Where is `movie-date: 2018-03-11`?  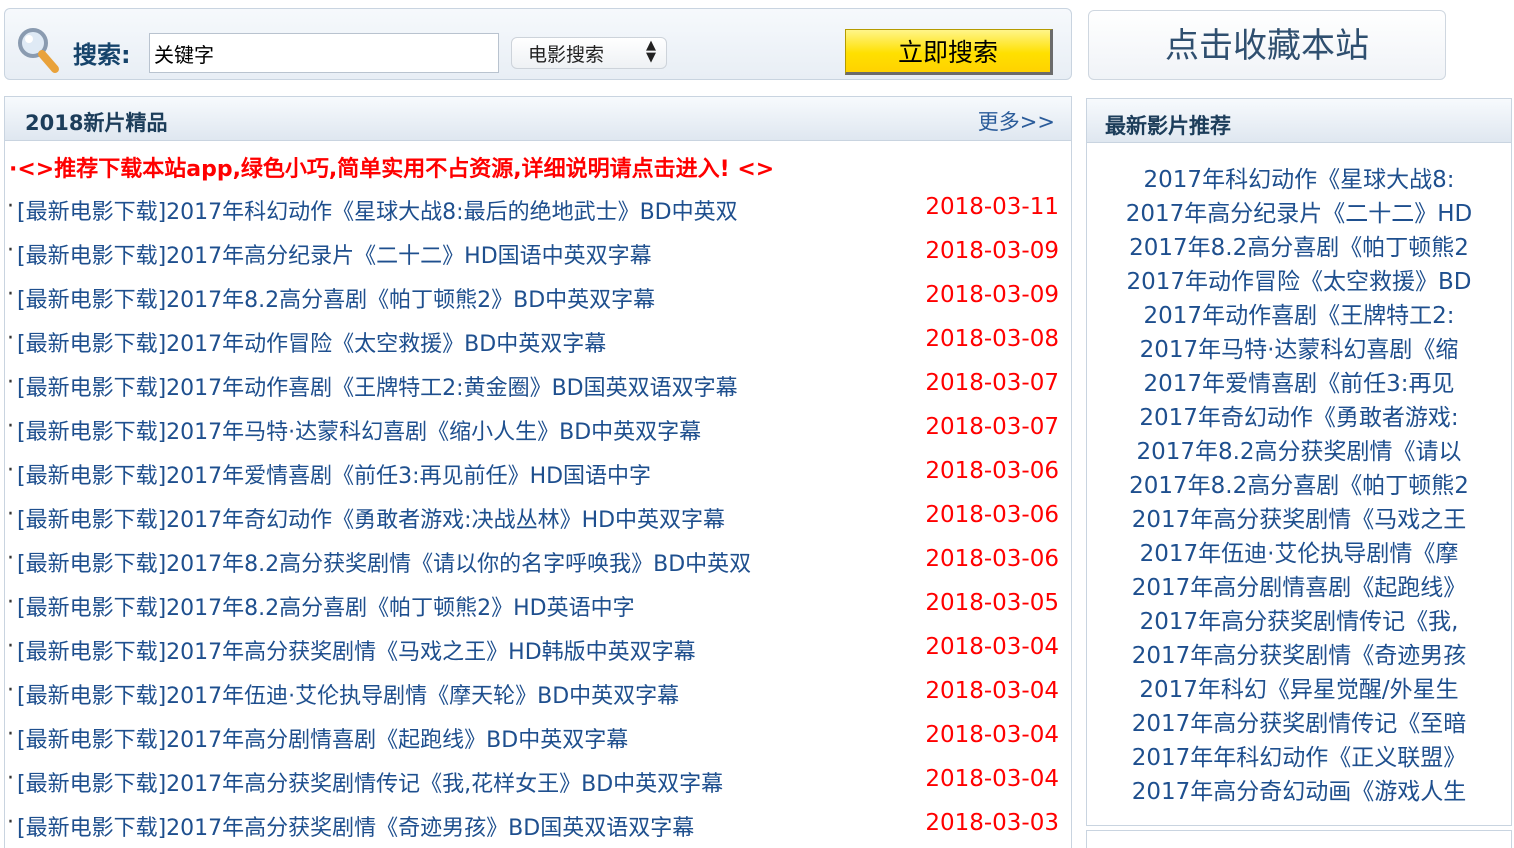 movie-date: 2018-03-11 is located at coordinates (992, 207).